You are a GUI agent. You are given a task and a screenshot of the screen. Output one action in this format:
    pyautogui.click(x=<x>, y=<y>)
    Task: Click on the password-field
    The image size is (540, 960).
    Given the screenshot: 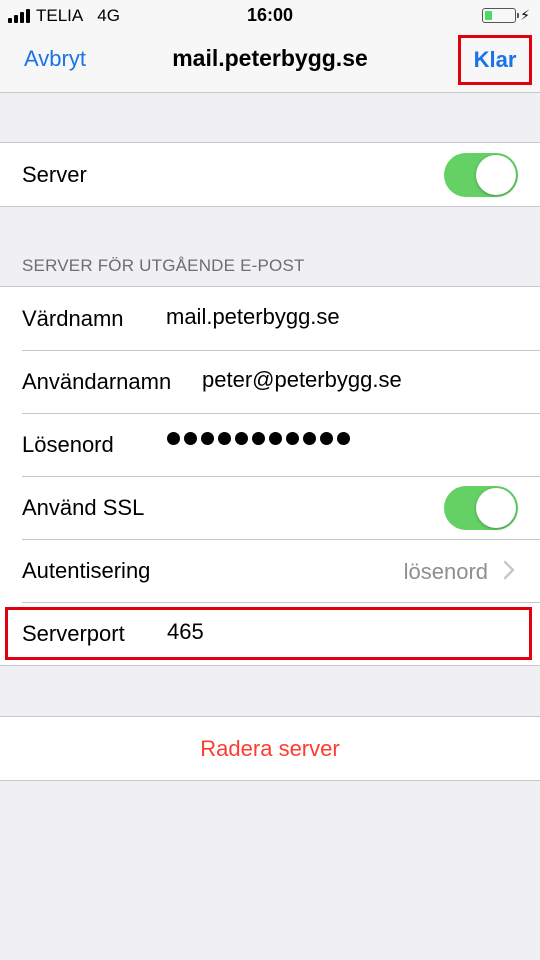 What is the action you would take?
    pyautogui.click(x=258, y=438)
    